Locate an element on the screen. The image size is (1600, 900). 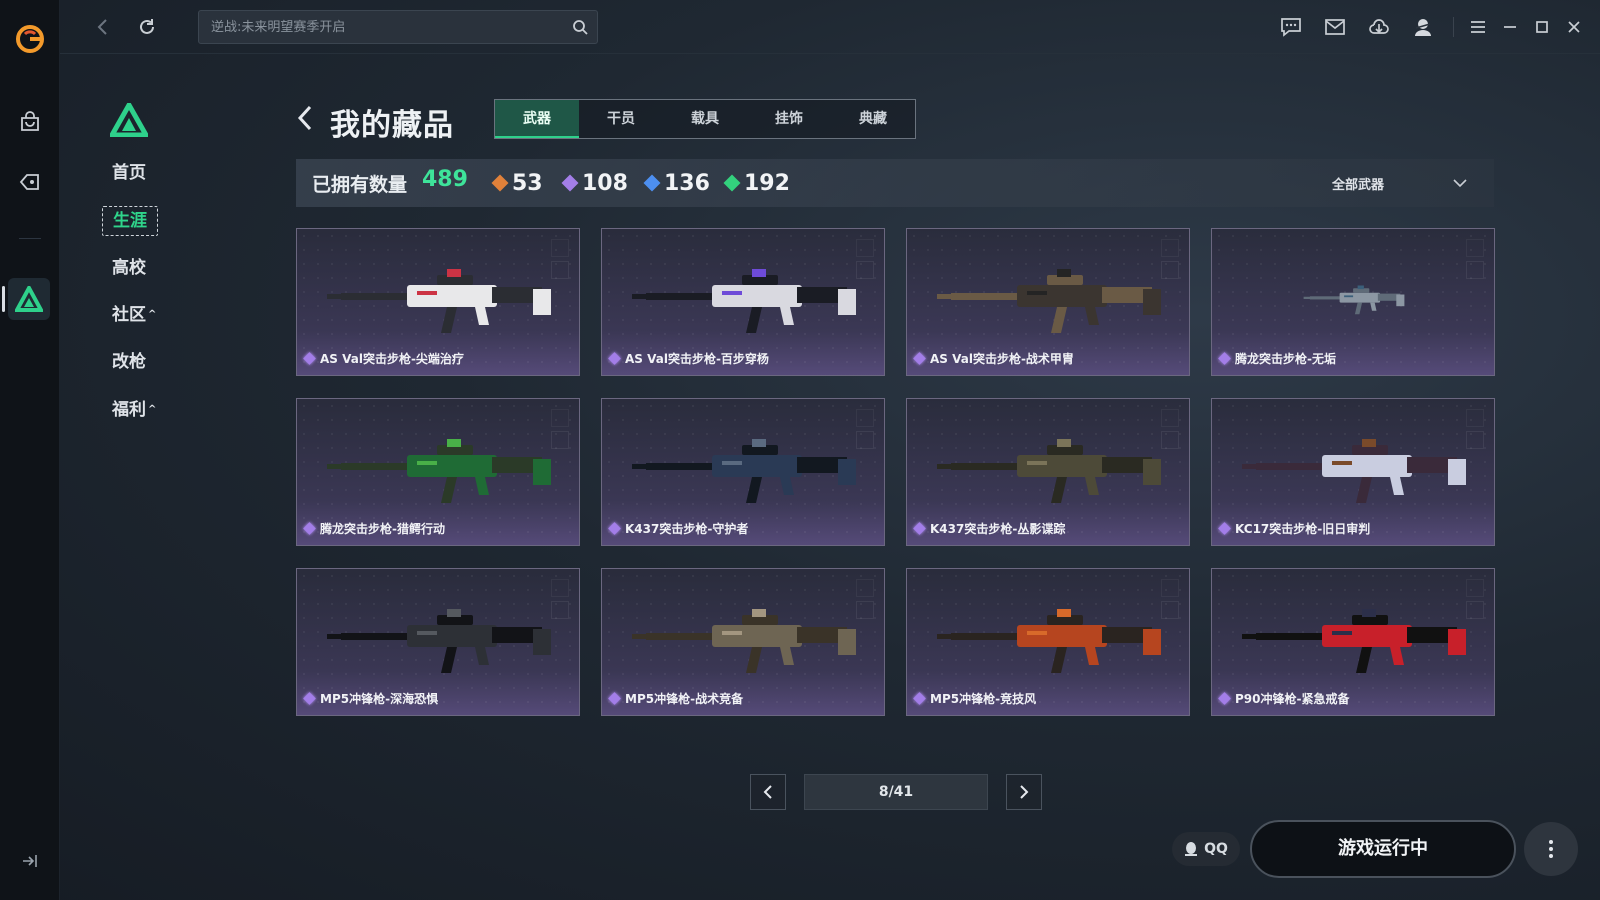
weapon-name: P90冲锋枪-紧急戒备 is located at coordinates (1283, 698).